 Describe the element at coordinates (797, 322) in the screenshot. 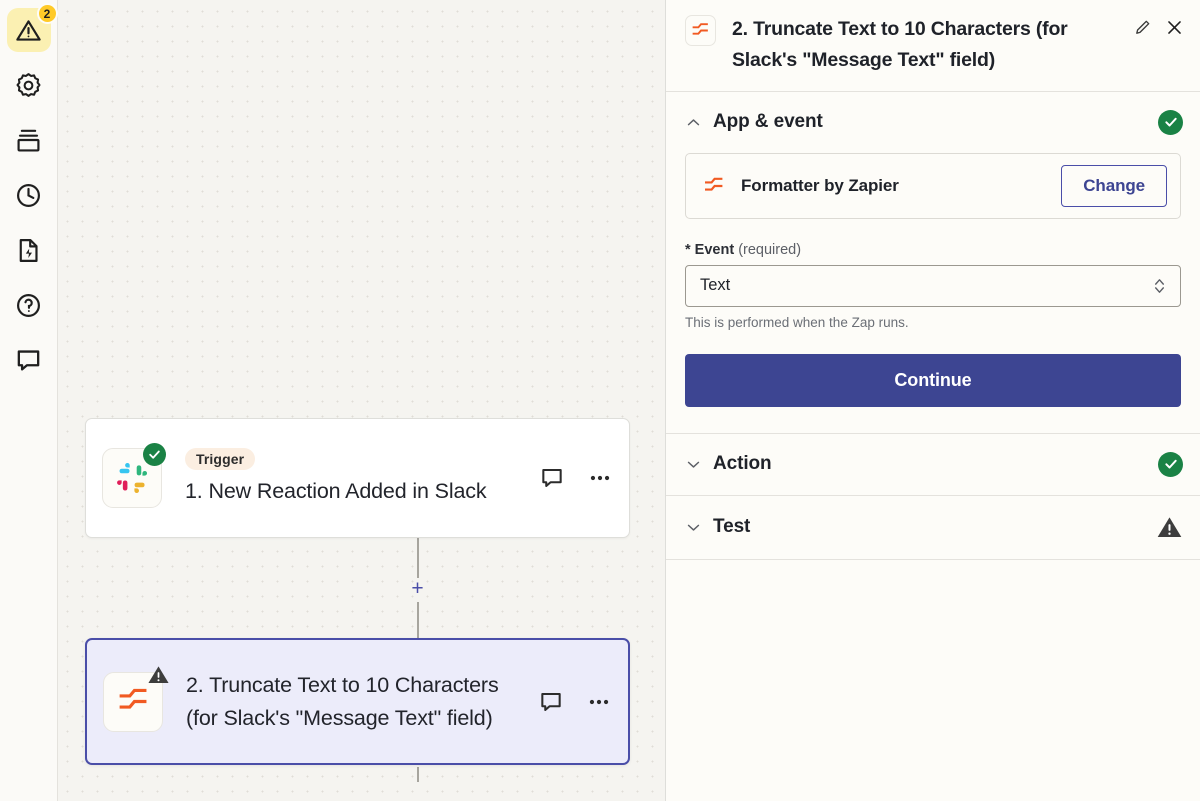

I see `event-help-text: This is performed when the Zap runs.` at that location.